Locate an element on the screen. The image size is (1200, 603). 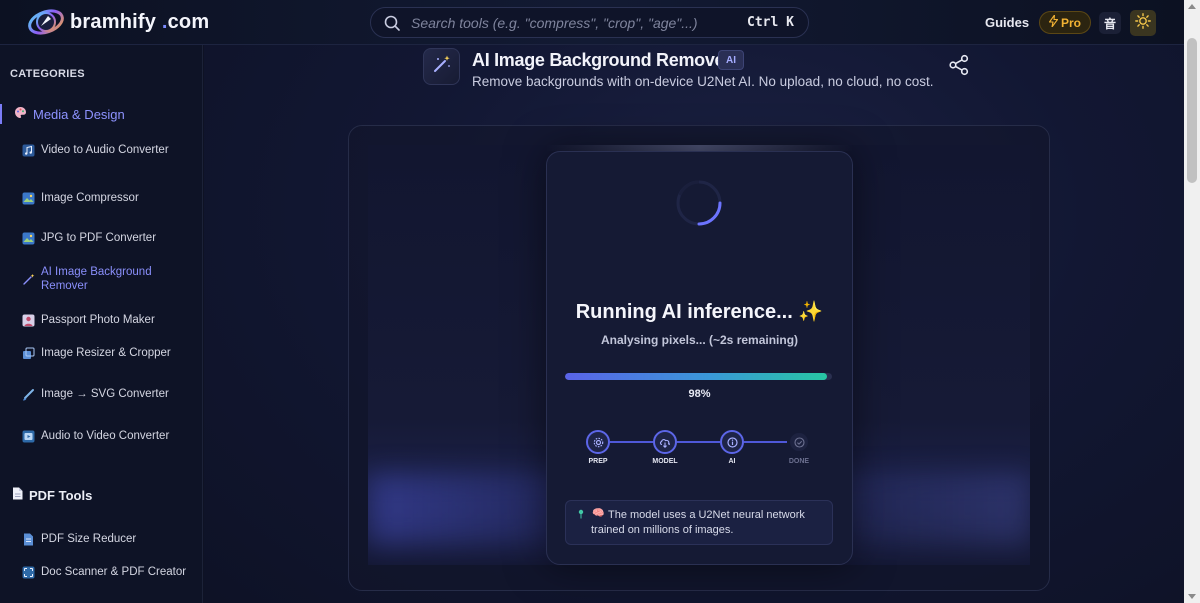
scroll-down-arrow is located at coordinates (1192, 596).